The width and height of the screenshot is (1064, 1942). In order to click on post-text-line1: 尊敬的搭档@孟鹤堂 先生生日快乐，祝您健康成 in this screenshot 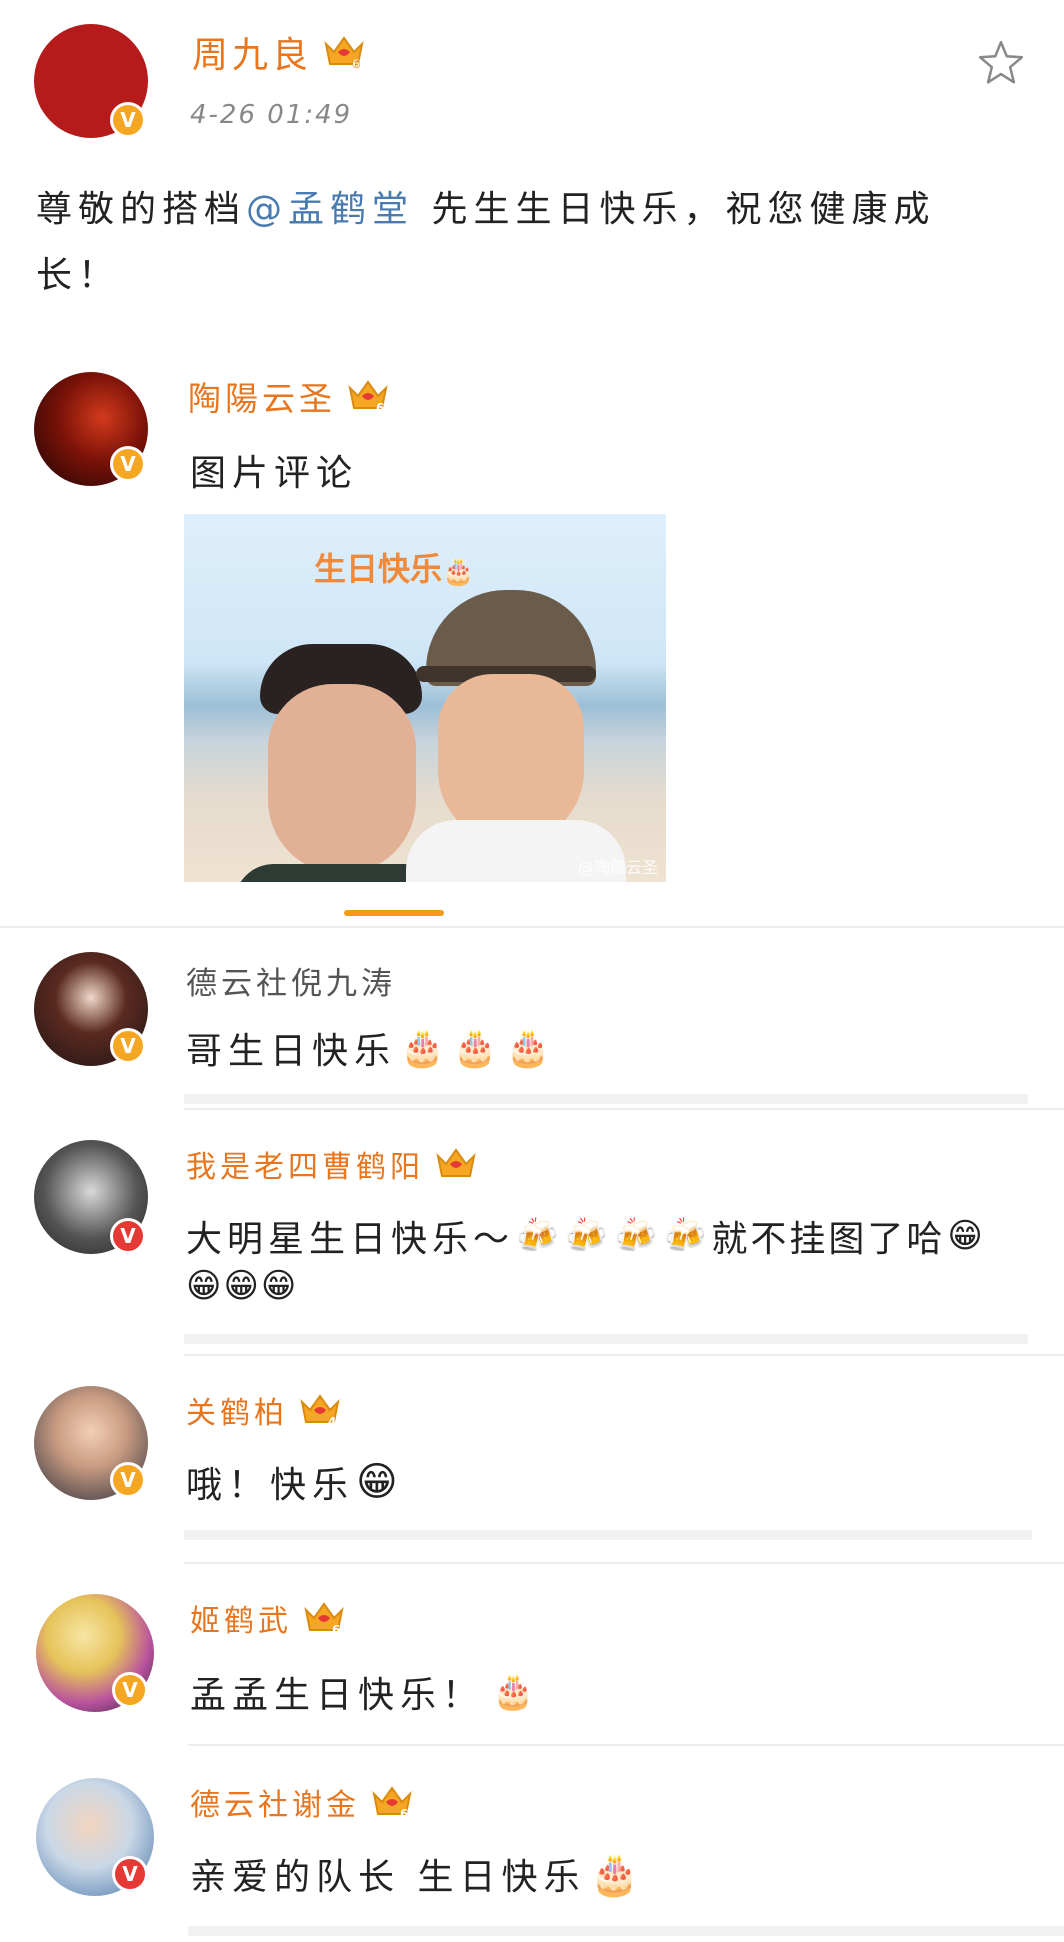, I will do `click(486, 209)`.